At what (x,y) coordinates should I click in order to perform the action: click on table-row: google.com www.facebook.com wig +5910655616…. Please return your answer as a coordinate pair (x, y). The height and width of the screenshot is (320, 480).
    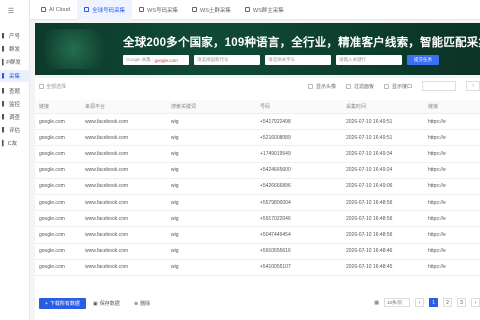
    Looking at the image, I should click on (257, 252).